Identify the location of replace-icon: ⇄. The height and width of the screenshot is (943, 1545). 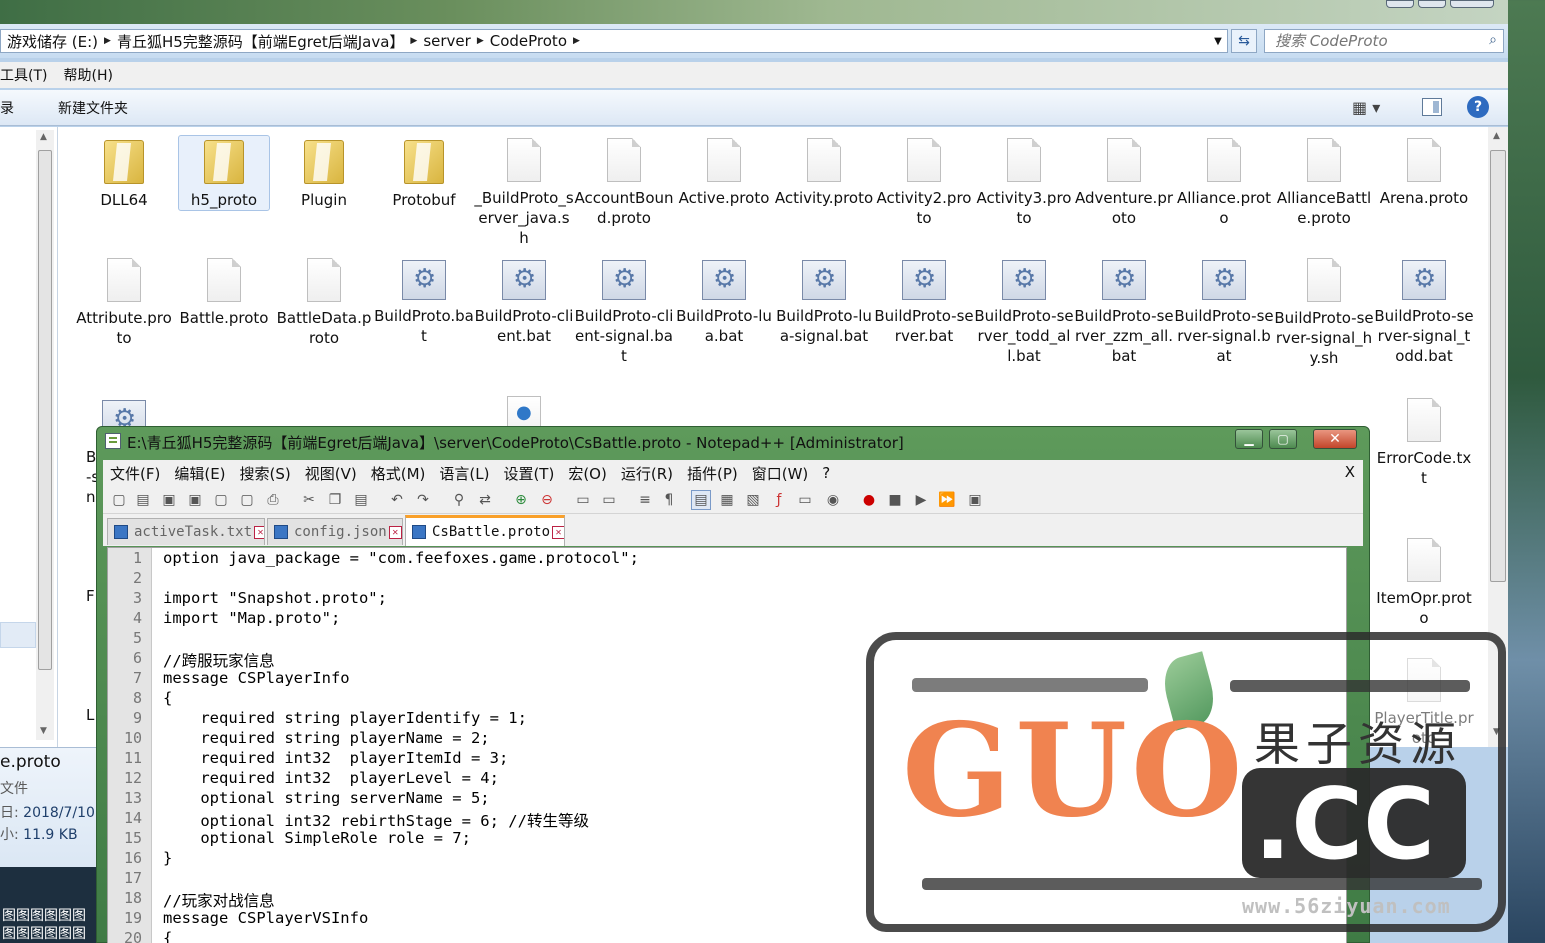
(485, 500).